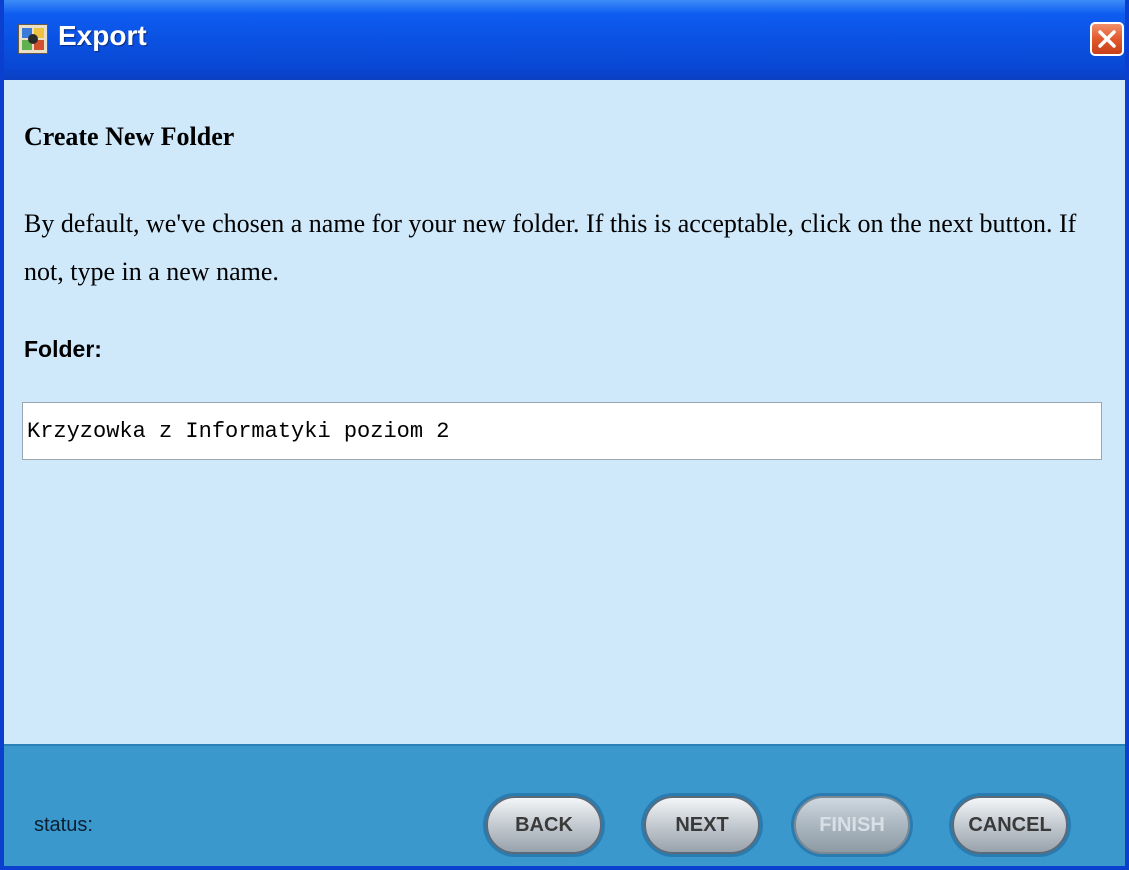  I want to click on back-button: BACK, so click(544, 825).